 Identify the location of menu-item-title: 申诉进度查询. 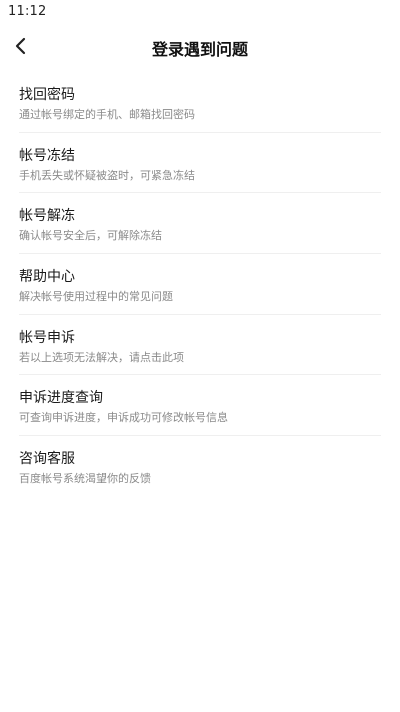
(61, 398).